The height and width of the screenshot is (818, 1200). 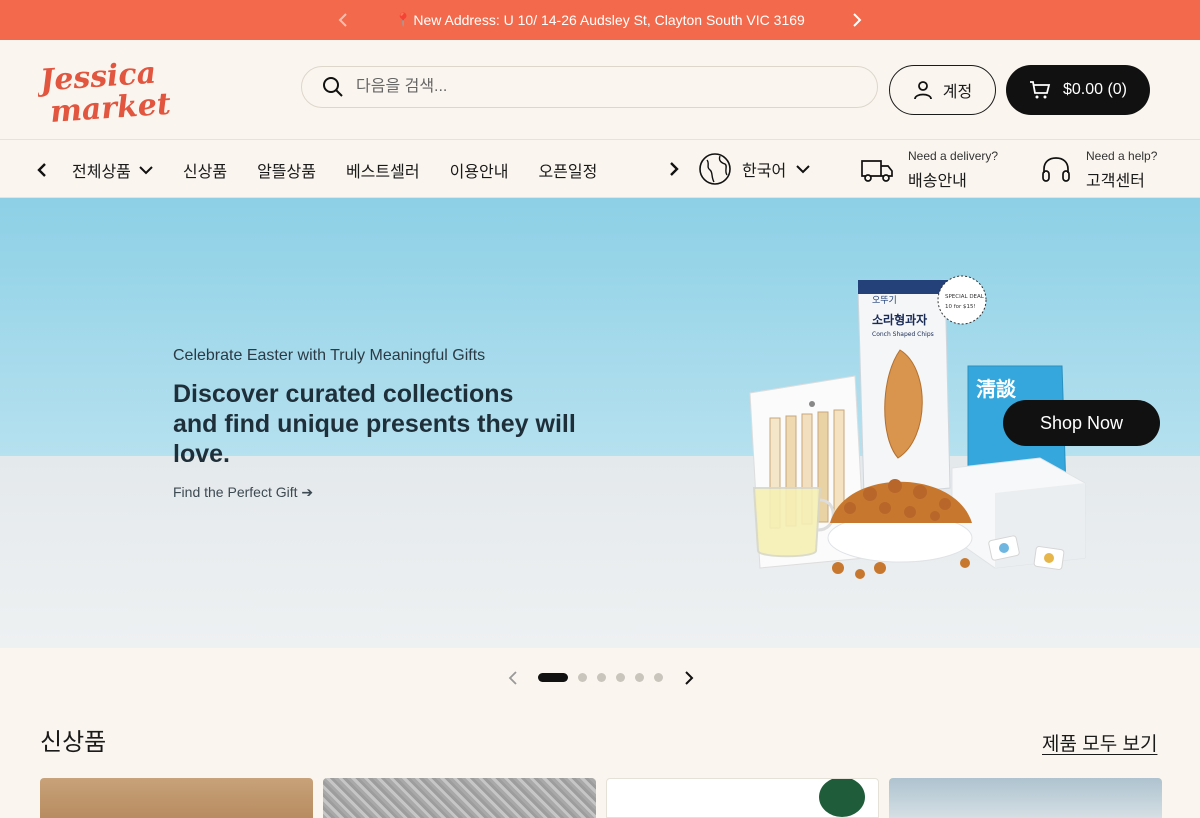 What do you see at coordinates (903, 334) in the screenshot?
I see `svg-text: Conch Shaped Chips` at bounding box center [903, 334].